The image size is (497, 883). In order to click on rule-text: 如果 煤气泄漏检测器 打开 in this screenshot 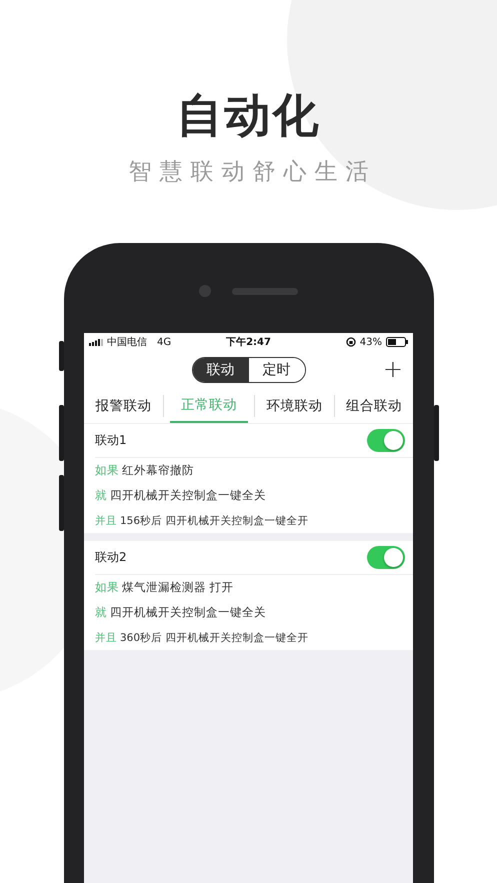, I will do `click(165, 587)`.